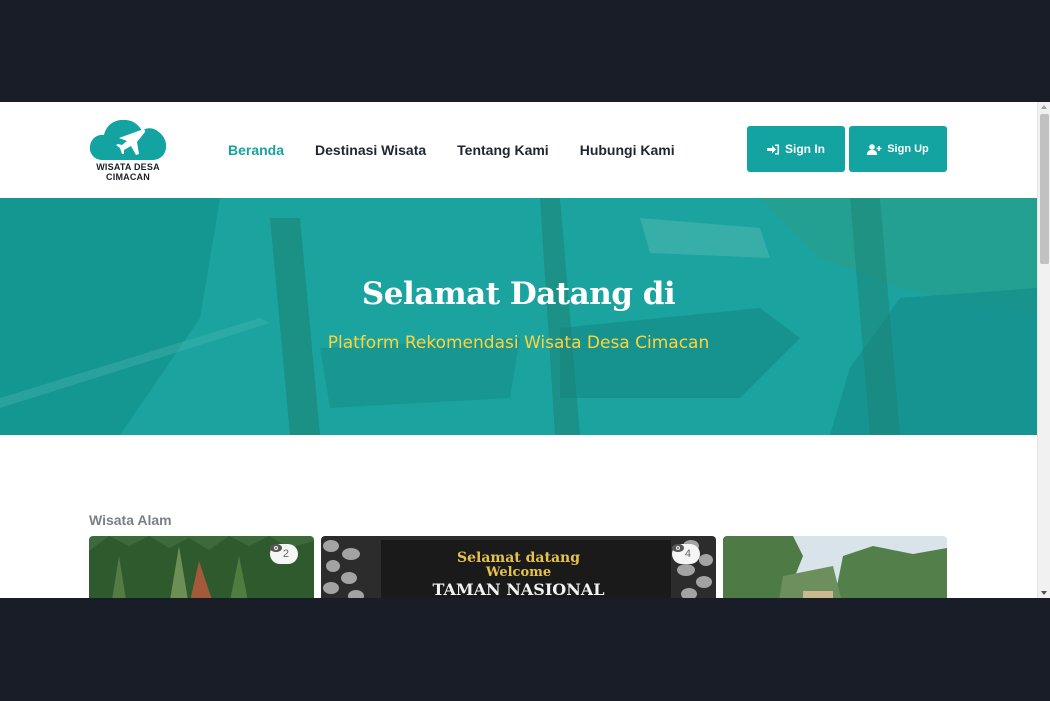 The image size is (1050, 701). Describe the element at coordinates (518, 589) in the screenshot. I see `sign-line-3: TAMAN NASIONAL` at that location.